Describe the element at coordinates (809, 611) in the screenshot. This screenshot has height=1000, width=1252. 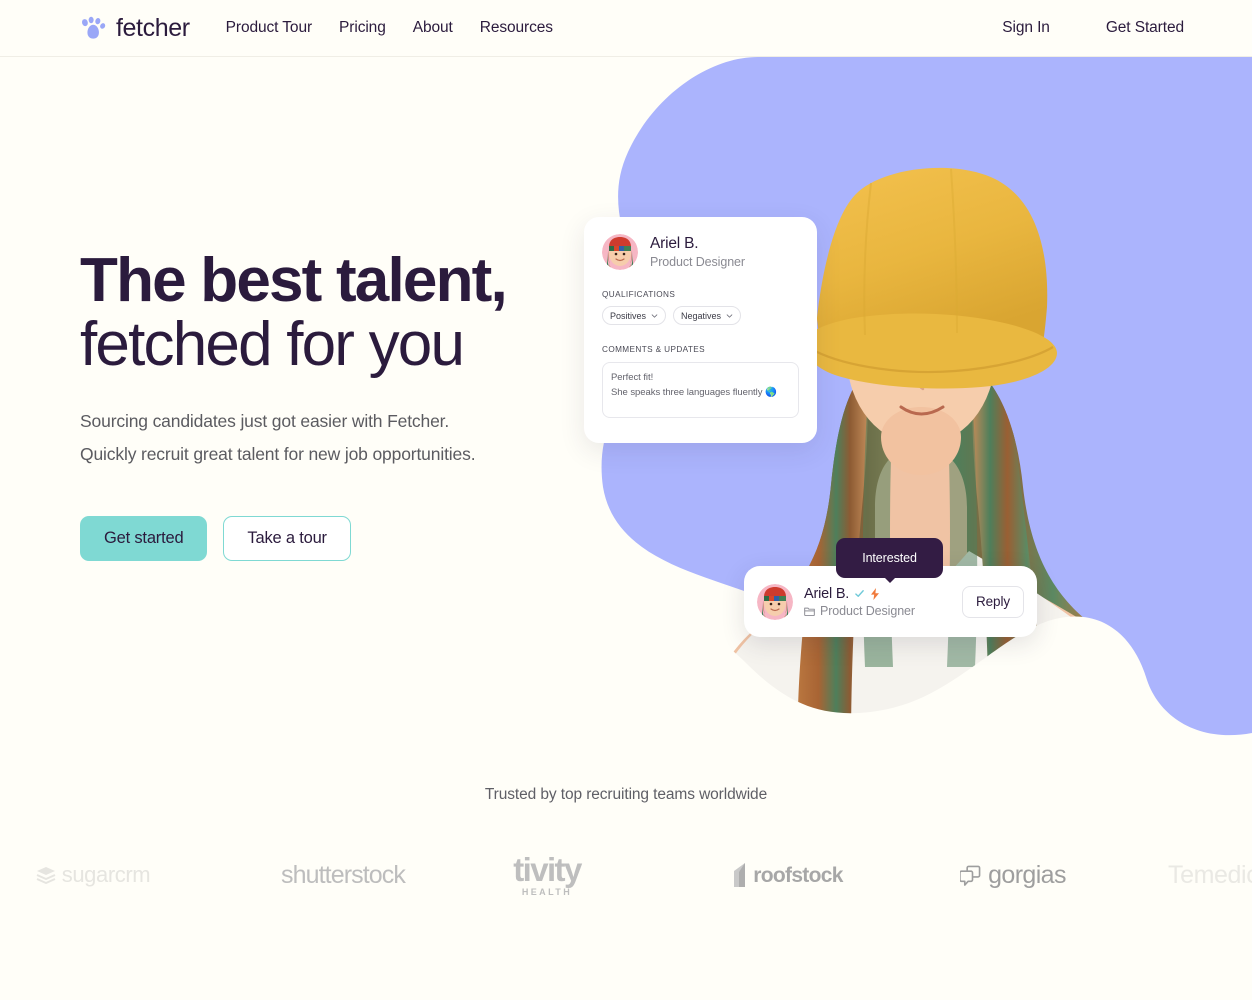
I see `folder-icon` at that location.